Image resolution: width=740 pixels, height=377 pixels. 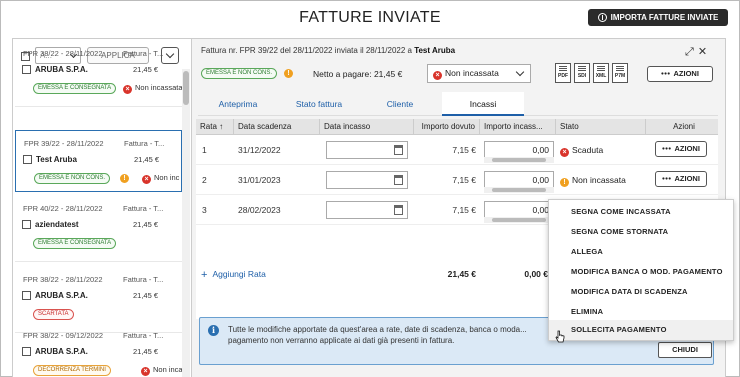 What do you see at coordinates (204, 180) in the screenshot?
I see `rata-number: 2` at bounding box center [204, 180].